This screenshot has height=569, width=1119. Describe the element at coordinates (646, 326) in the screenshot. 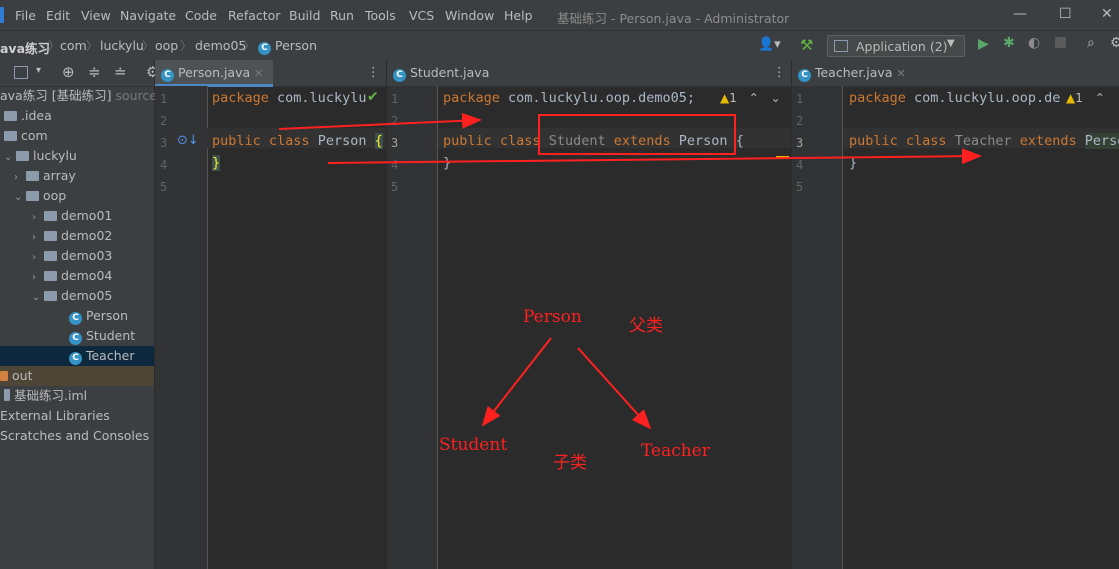

I see `annotation-parent-label: 父类` at that location.